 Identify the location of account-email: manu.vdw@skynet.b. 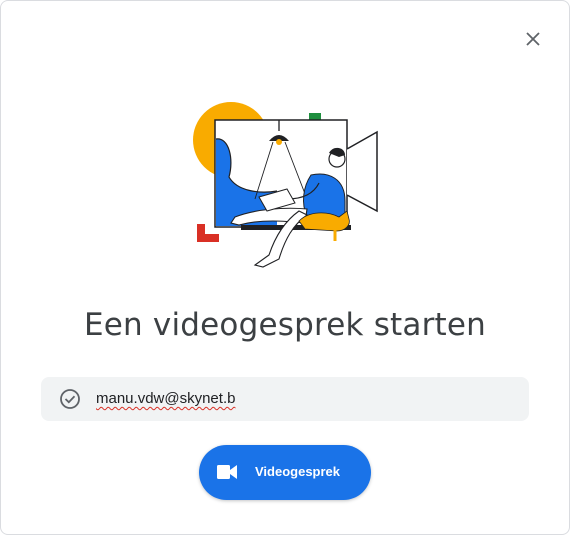
(166, 398).